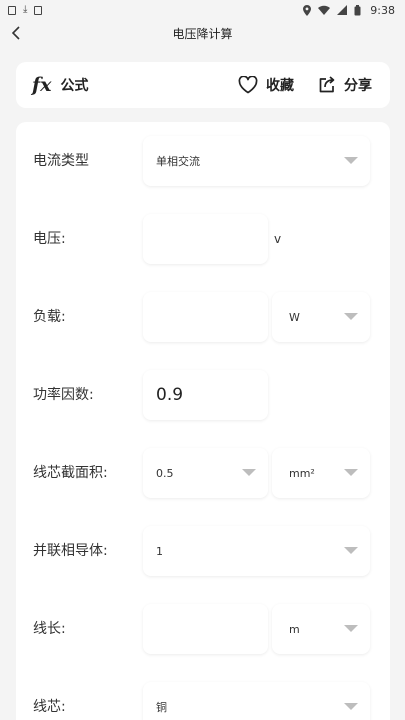 Image resolution: width=405 pixels, height=720 pixels. What do you see at coordinates (178, 161) in the screenshot?
I see `current-type-value: 单相交流` at bounding box center [178, 161].